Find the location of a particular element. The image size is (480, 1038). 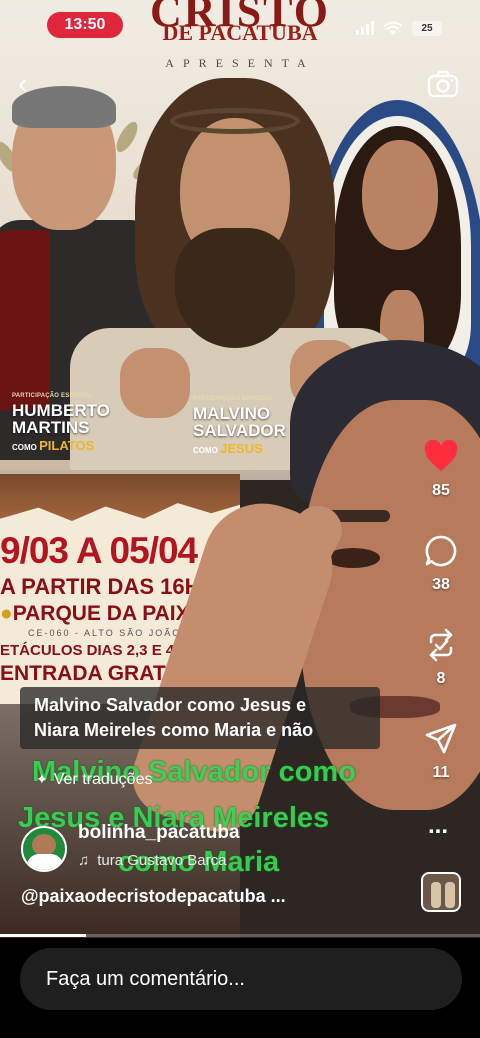

music-label: ♫ tura Gustavo Barca is located at coordinates (152, 860).